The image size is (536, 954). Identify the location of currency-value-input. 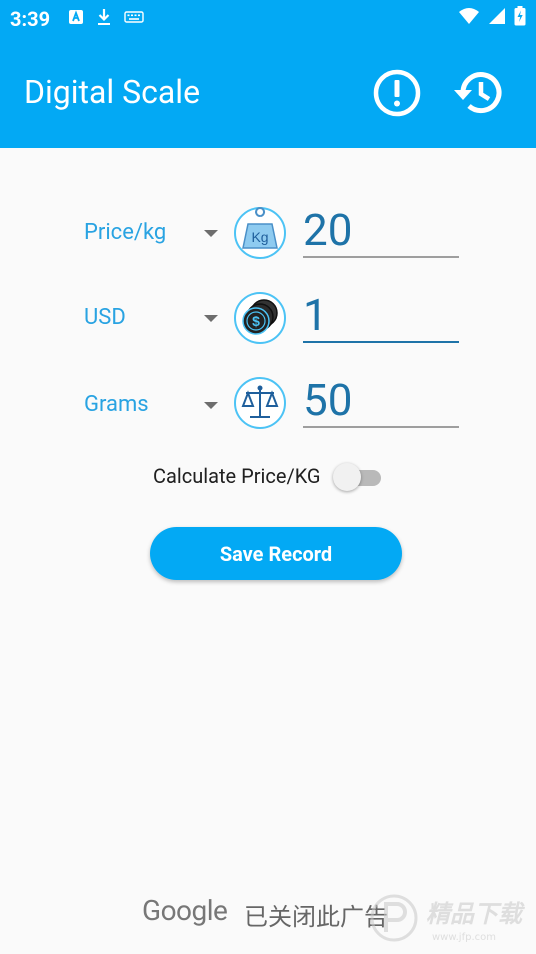
(381, 316).